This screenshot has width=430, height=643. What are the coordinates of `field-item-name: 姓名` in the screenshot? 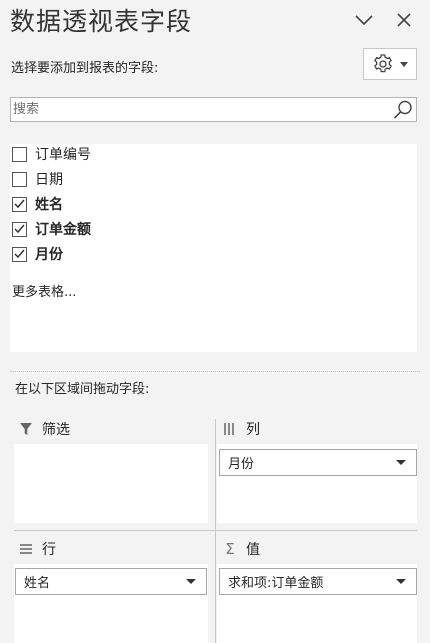 It's located at (37, 204).